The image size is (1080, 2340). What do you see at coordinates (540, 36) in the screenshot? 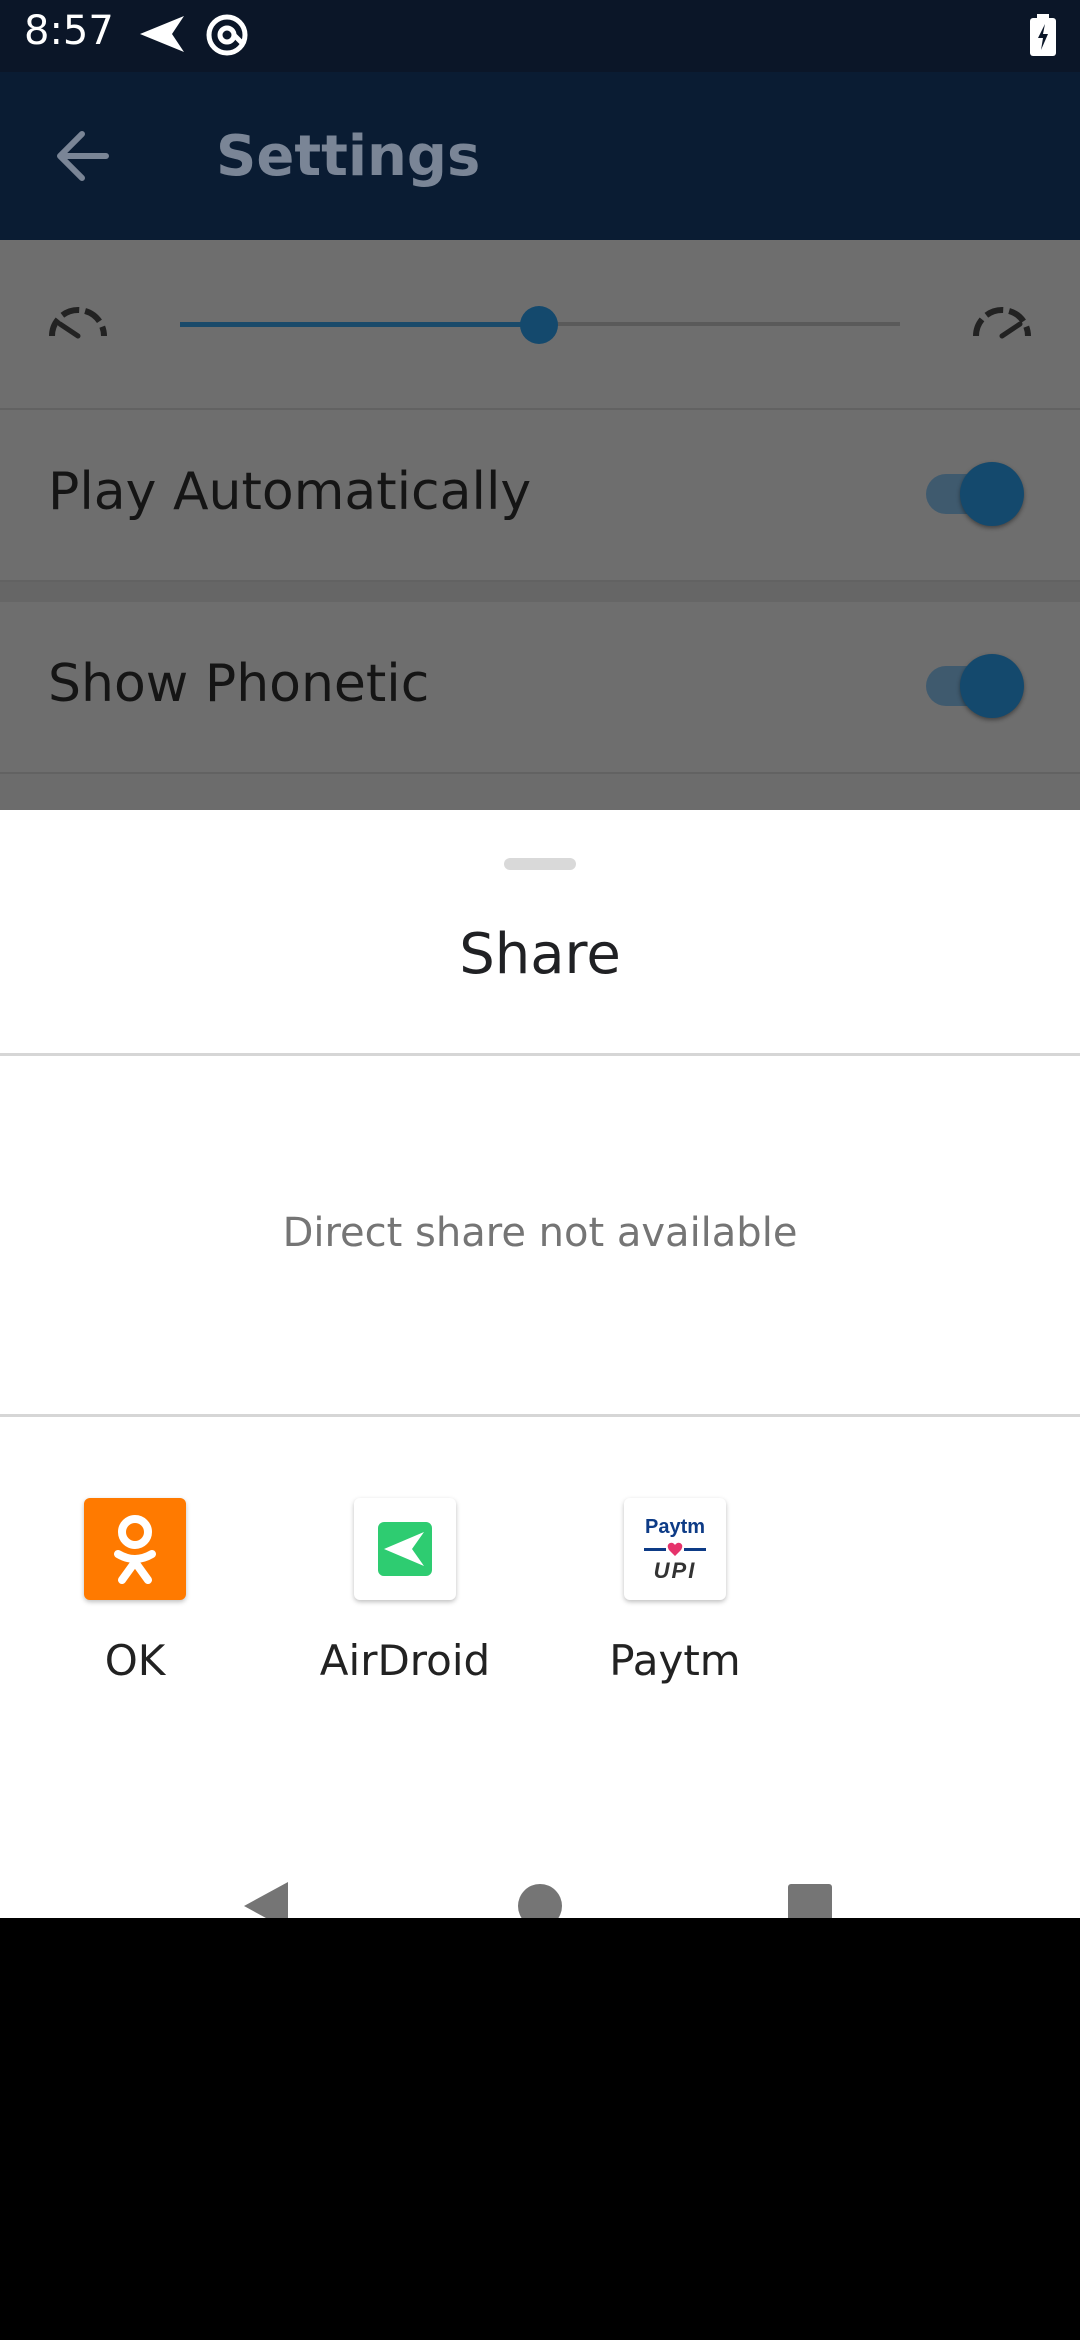
I see `status-bar: 8:57` at bounding box center [540, 36].